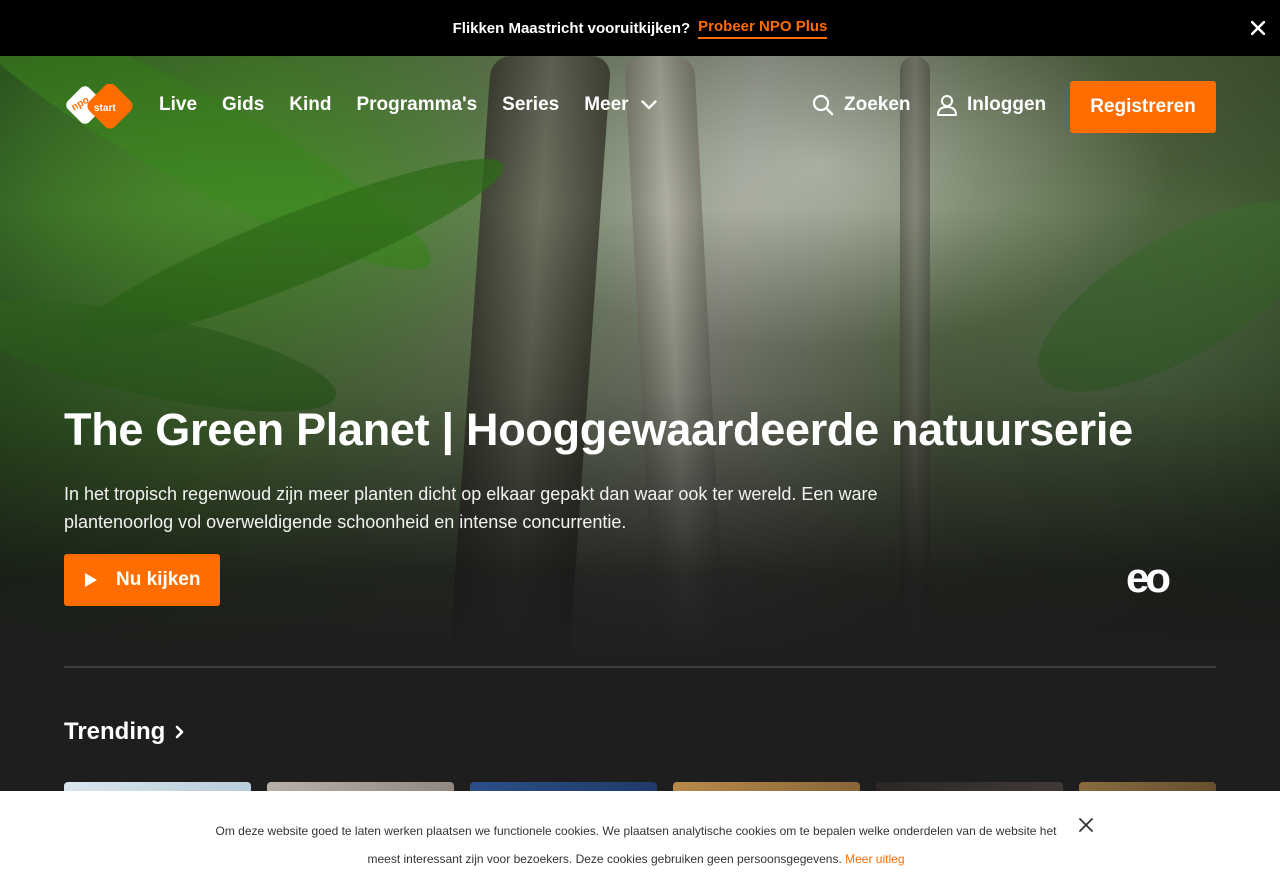 The height and width of the screenshot is (887, 1280). I want to click on logo-text-start: start, so click(105, 108).